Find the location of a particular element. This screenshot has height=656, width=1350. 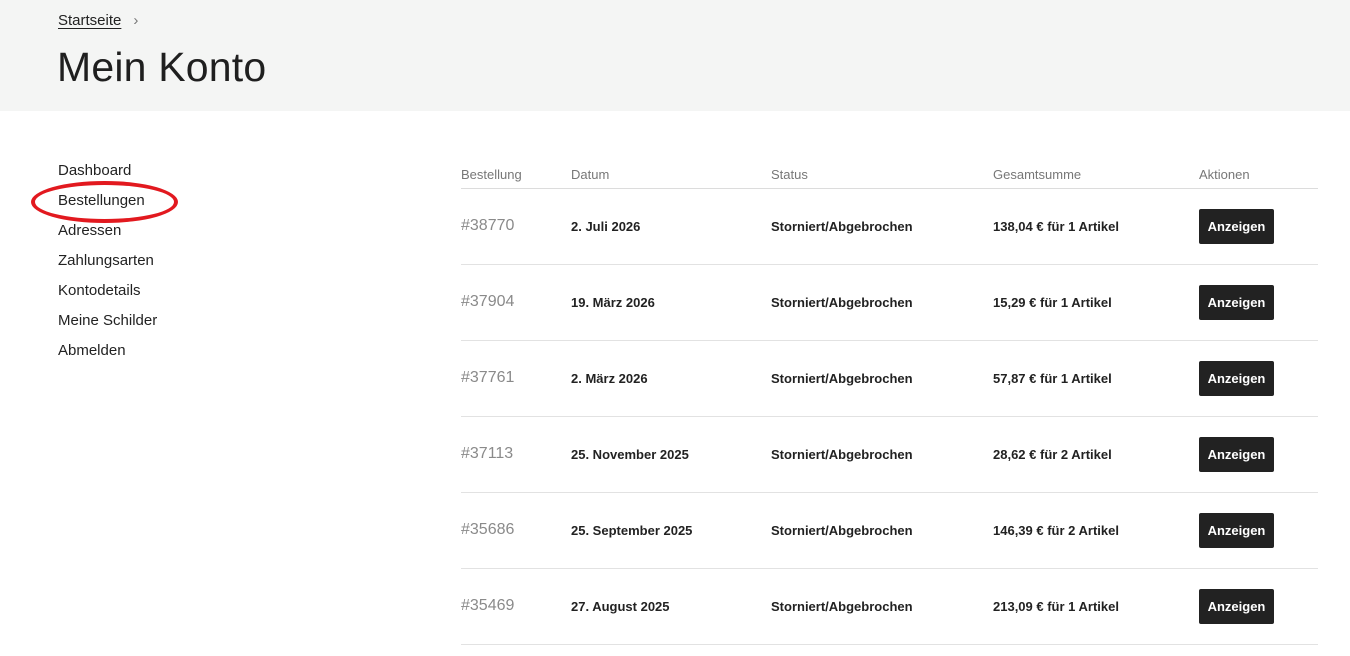

order-total: 213,09 € für 1 Artikel is located at coordinates (1056, 606).